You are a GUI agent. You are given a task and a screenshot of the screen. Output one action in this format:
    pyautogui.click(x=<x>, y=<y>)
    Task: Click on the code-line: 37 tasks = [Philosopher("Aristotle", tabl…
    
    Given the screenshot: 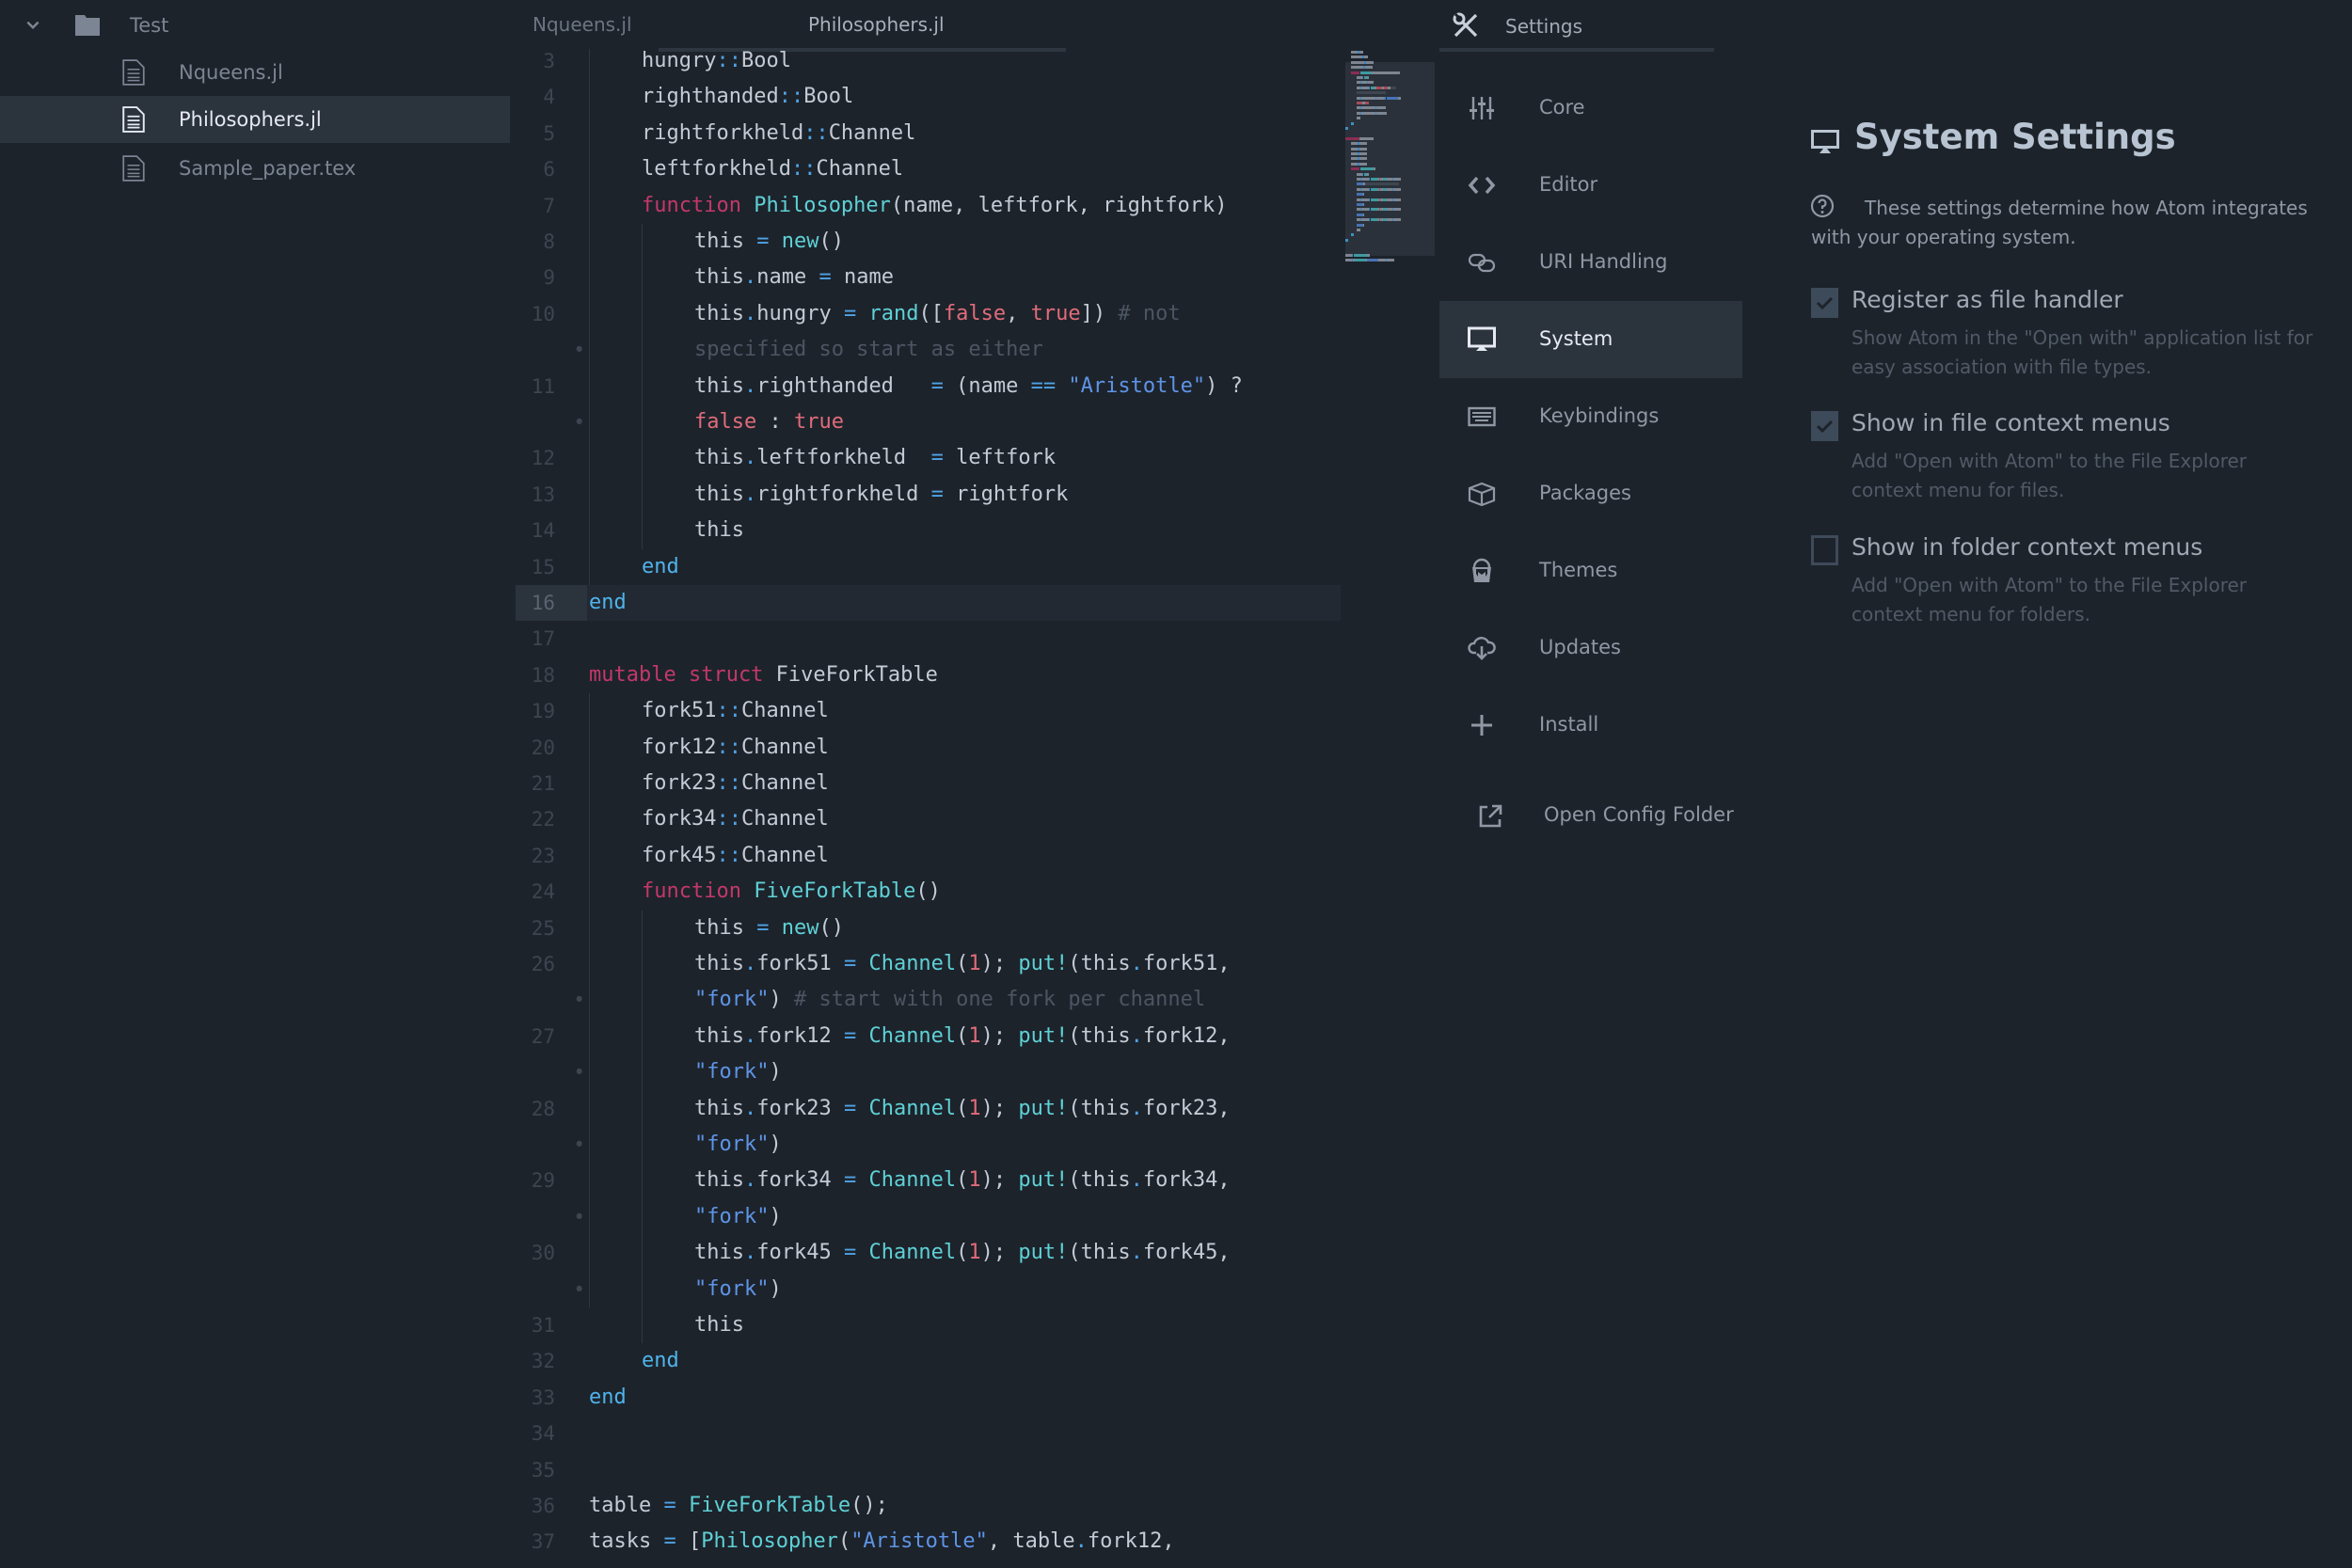 What is the action you would take?
    pyautogui.click(x=928, y=1542)
    